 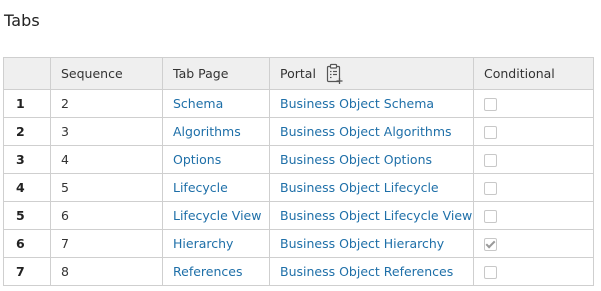 I want to click on tab-page-link-cell: Options, so click(x=216, y=159).